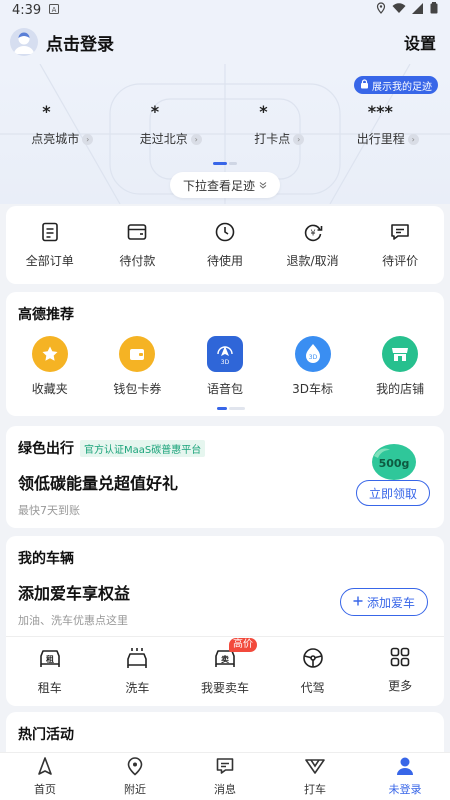 The image size is (450, 800). I want to click on svg-text: A, so click(54, 10).